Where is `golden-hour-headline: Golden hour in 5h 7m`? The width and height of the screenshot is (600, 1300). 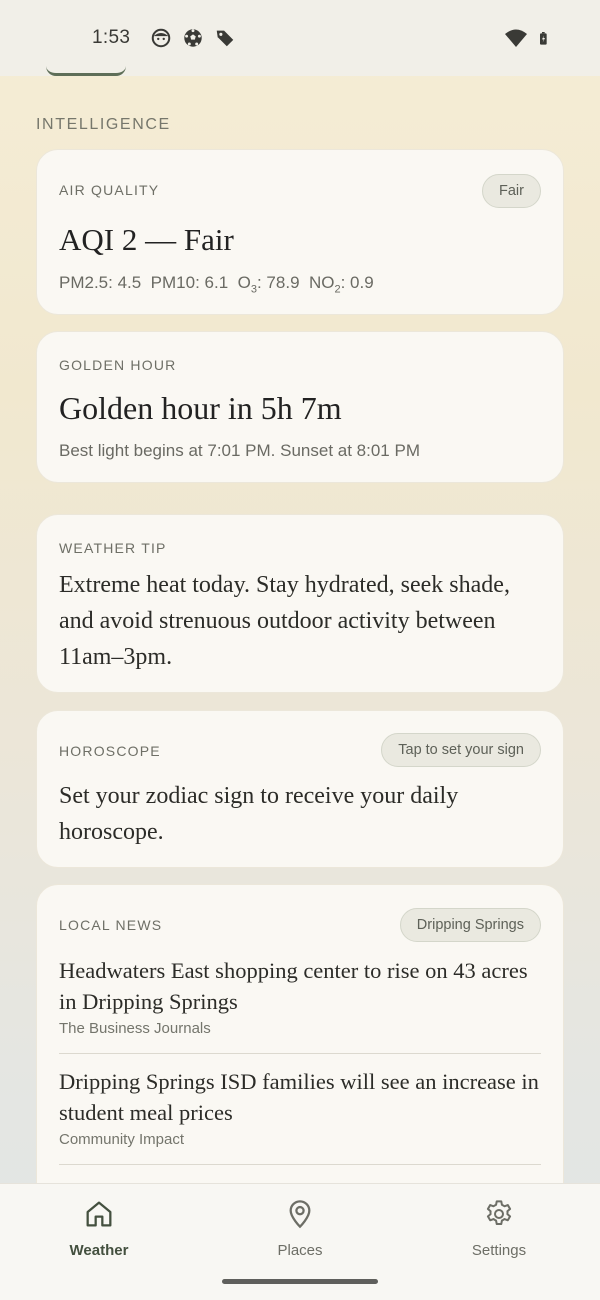 golden-hour-headline: Golden hour in 5h 7m is located at coordinates (200, 408).